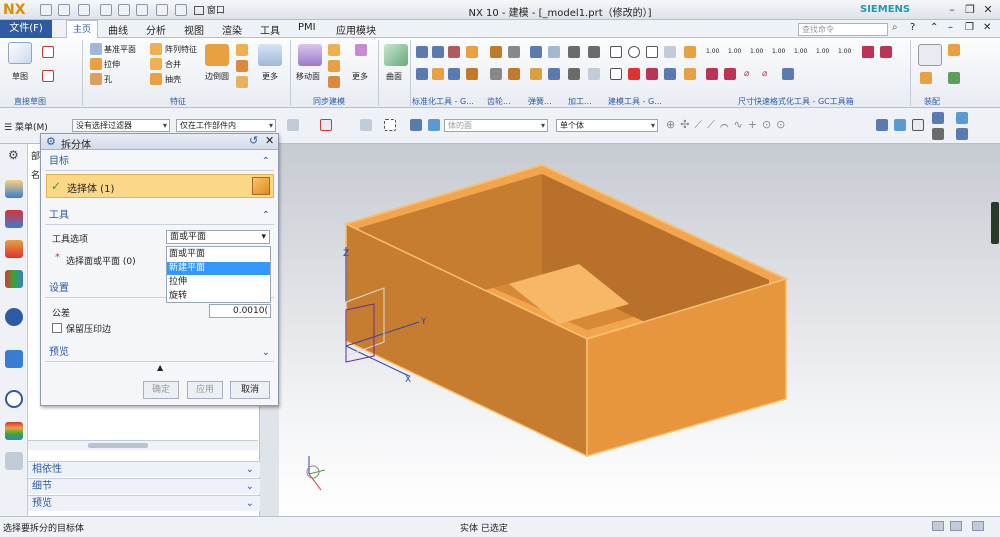 This screenshot has width=1000, height=537. Describe the element at coordinates (734, 51) in the screenshot. I see `dim-label-2: 1.00` at that location.